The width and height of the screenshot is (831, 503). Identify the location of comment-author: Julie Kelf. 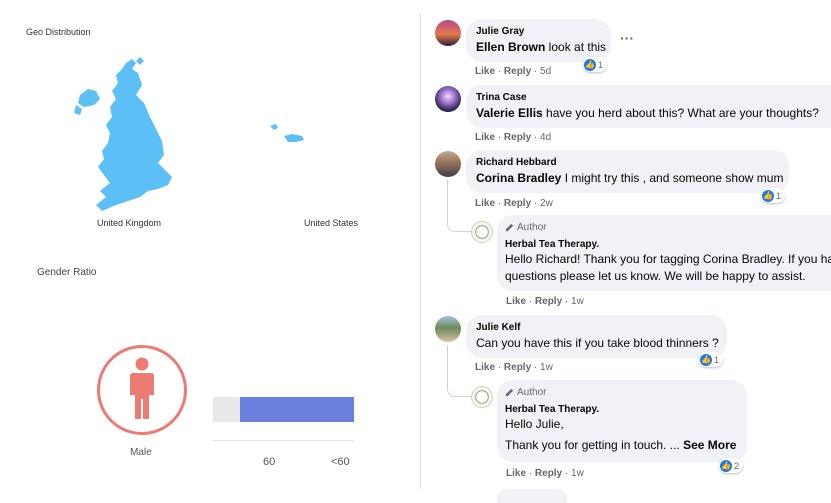
(596, 327).